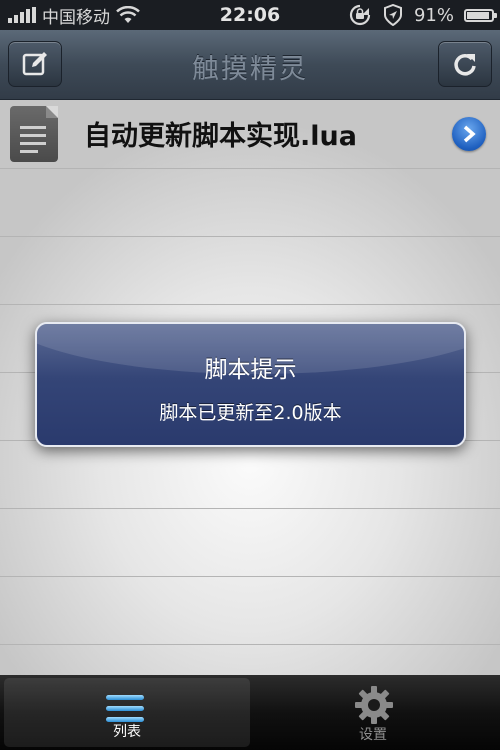  What do you see at coordinates (250, 413) in the screenshot?
I see `alert-message: 脚本已更新至2.0版本` at bounding box center [250, 413].